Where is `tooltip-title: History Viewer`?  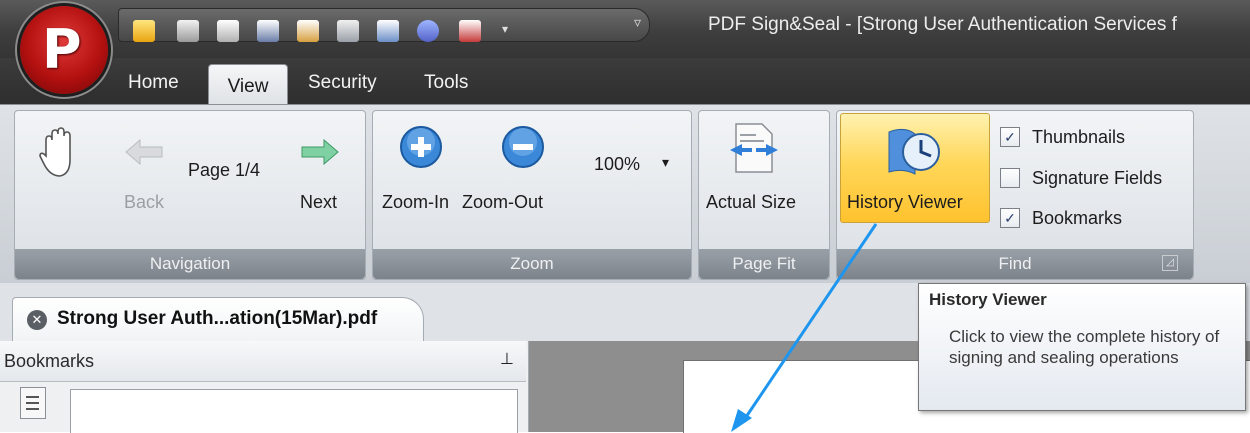 tooltip-title: History Viewer is located at coordinates (988, 299).